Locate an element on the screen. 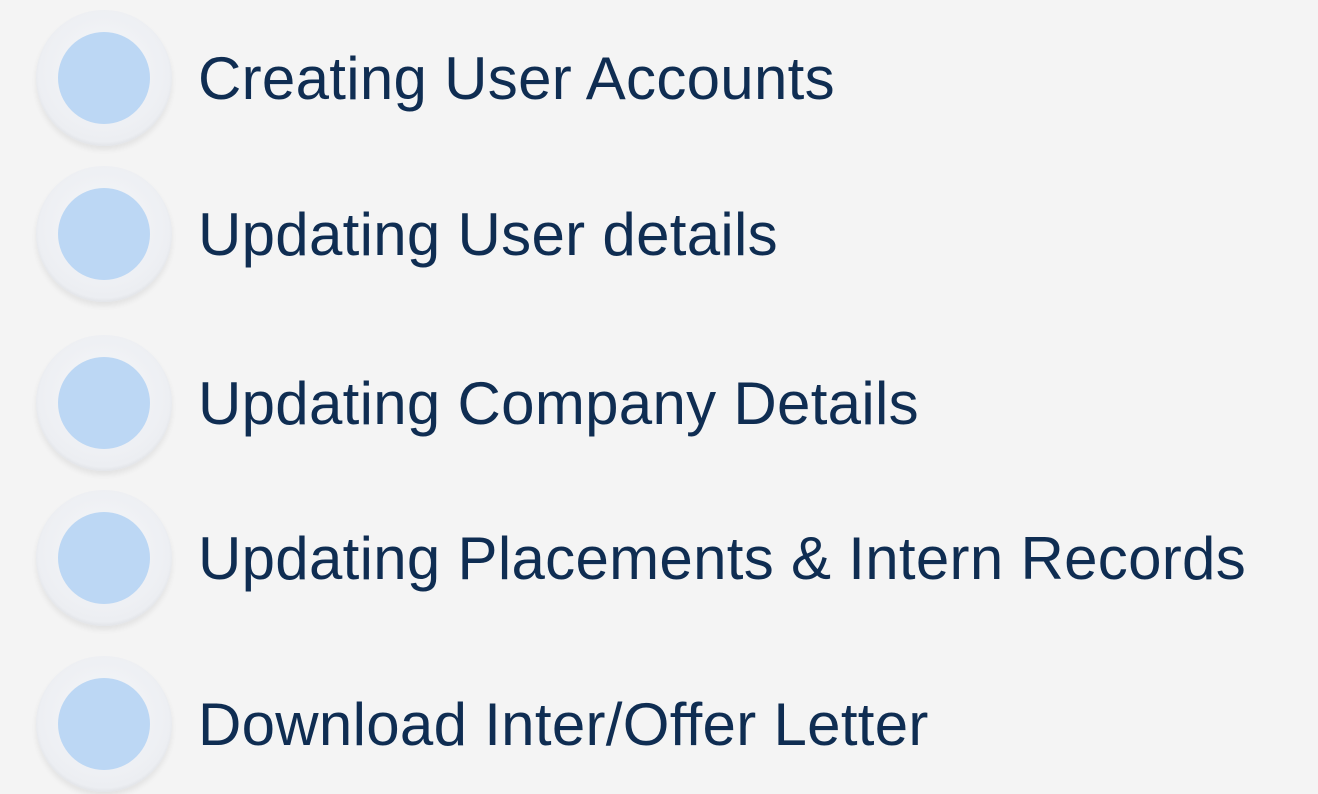 The width and height of the screenshot is (1318, 794). list-item: Updating Company Details is located at coordinates (477, 403).